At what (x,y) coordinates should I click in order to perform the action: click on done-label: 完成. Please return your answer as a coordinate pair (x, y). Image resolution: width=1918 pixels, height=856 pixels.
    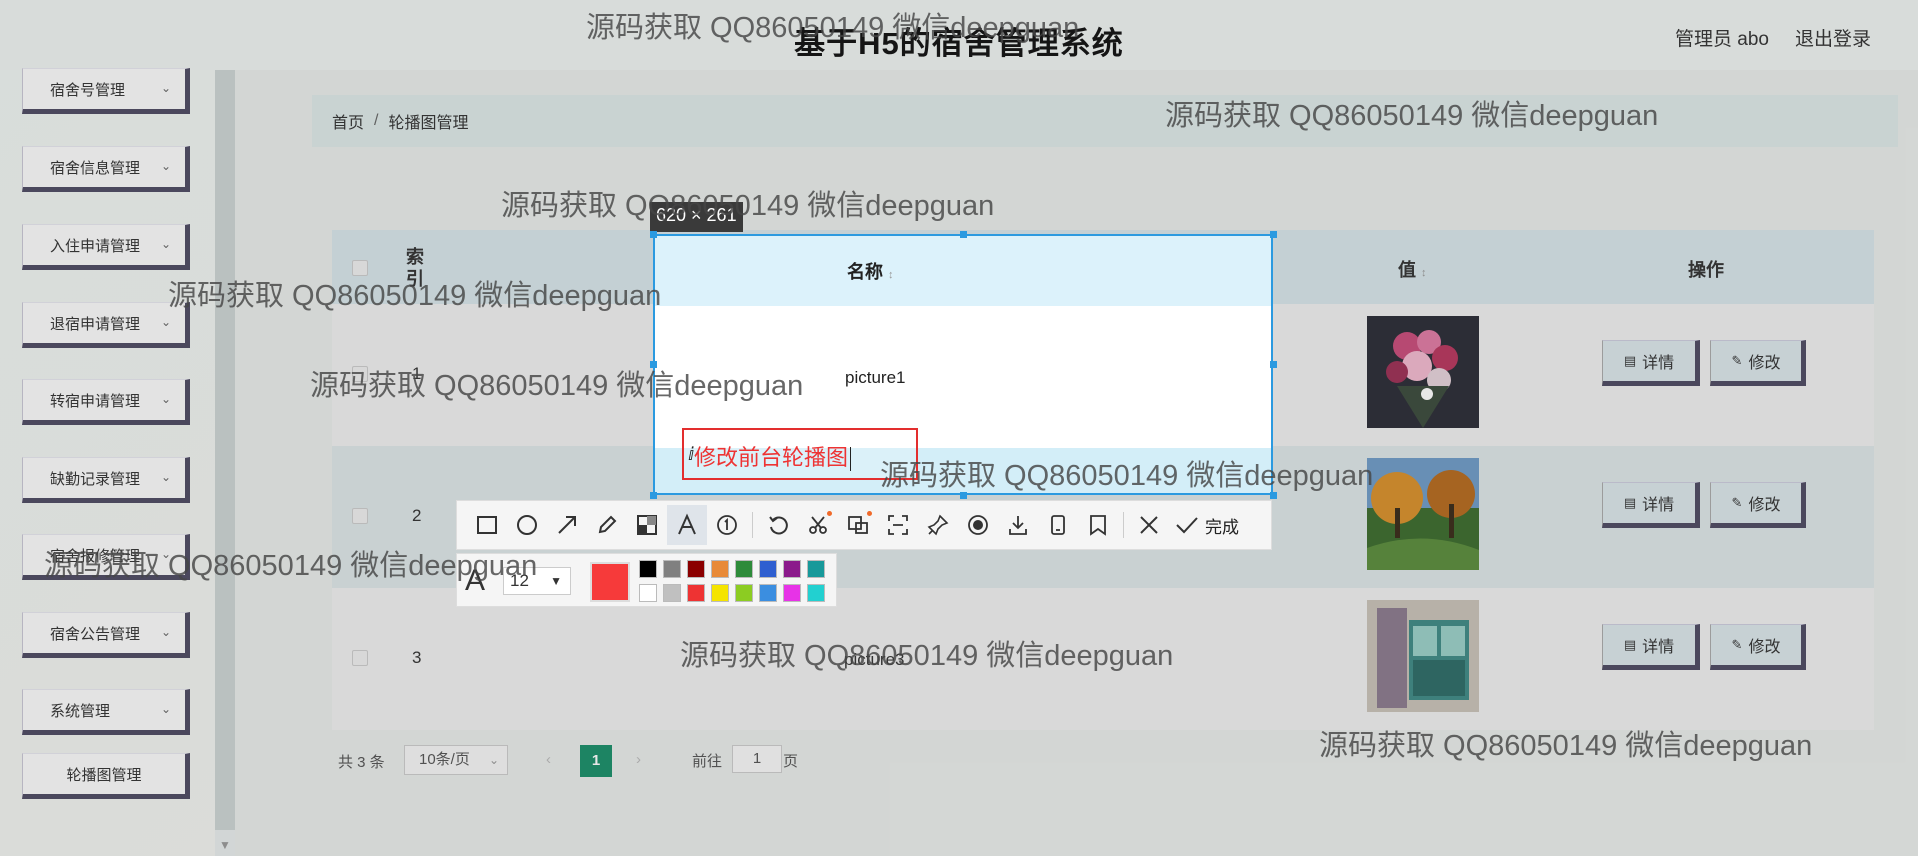
    Looking at the image, I should click on (1222, 527).